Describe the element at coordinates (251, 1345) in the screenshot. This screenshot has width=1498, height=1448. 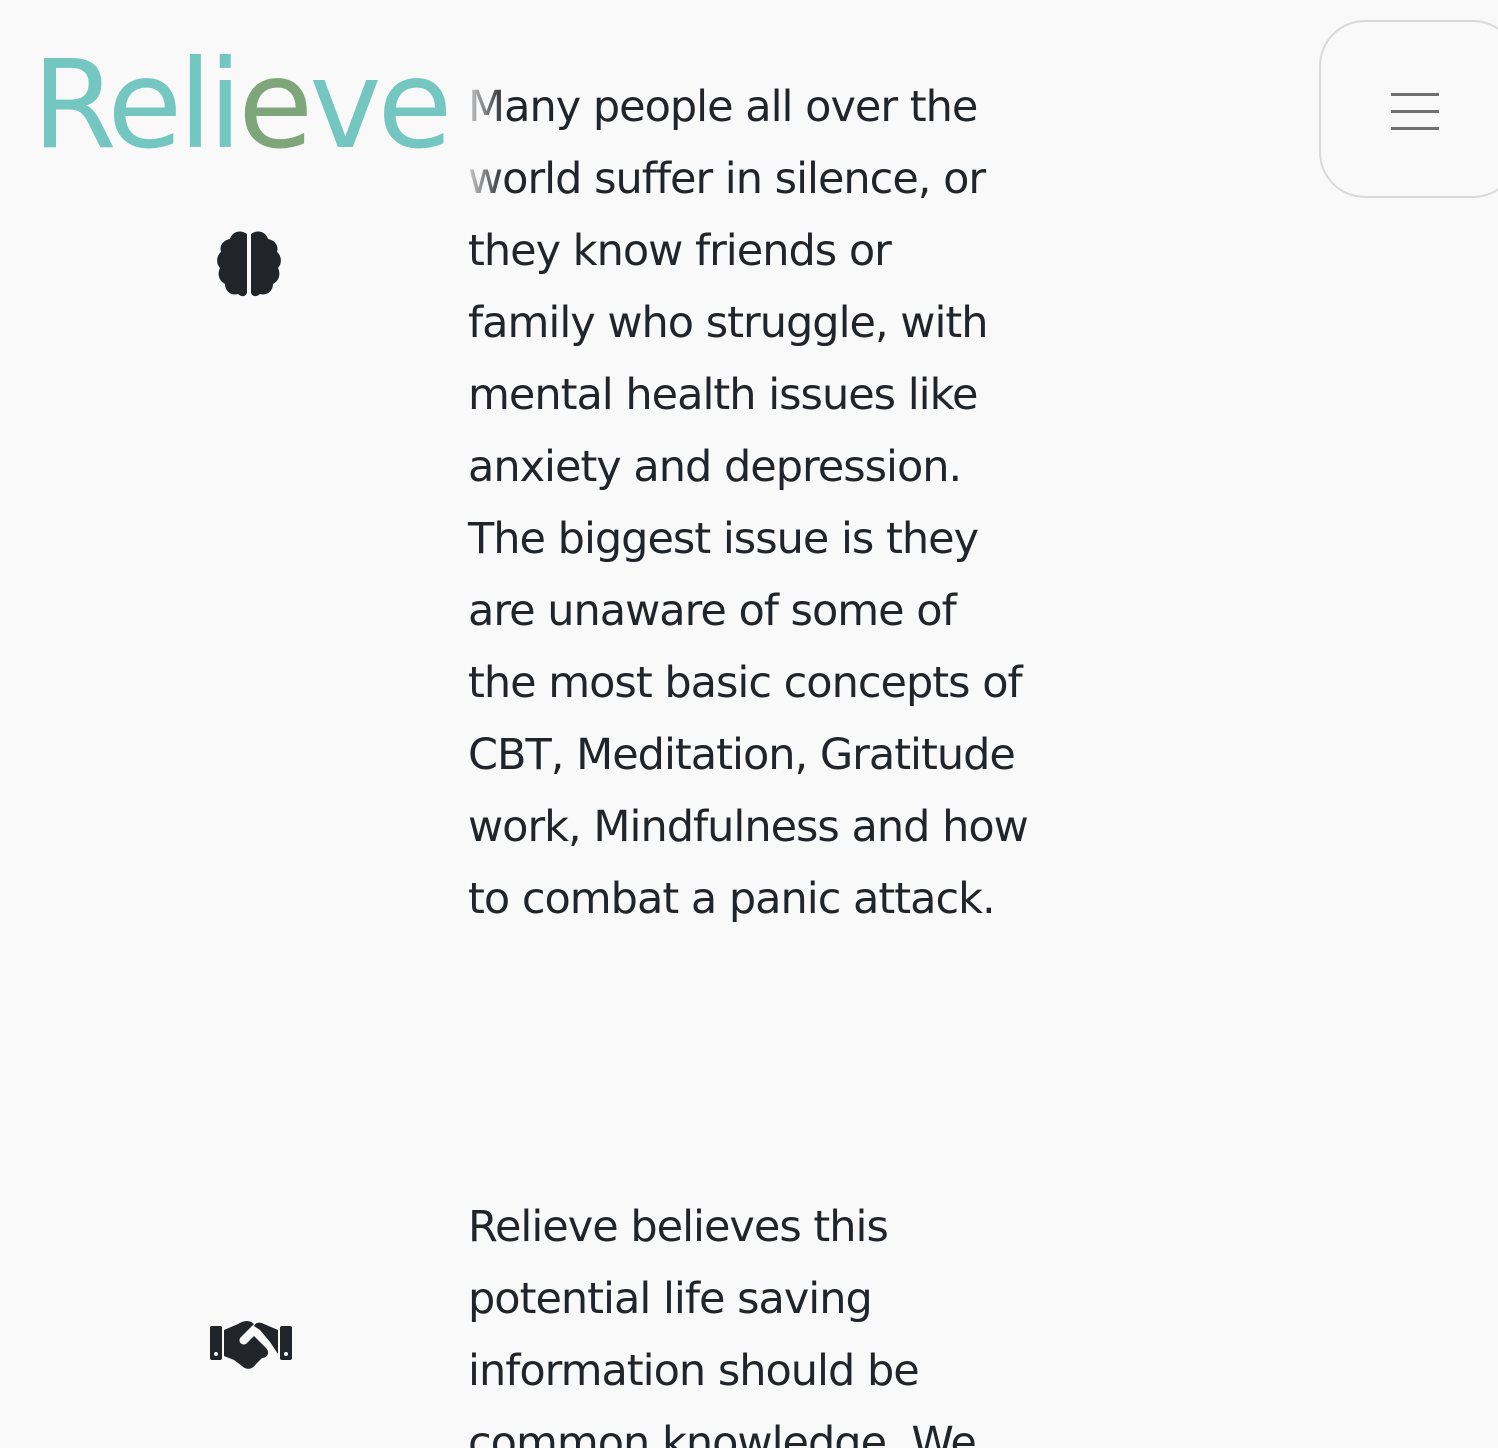
I see `handshake-icon` at that location.